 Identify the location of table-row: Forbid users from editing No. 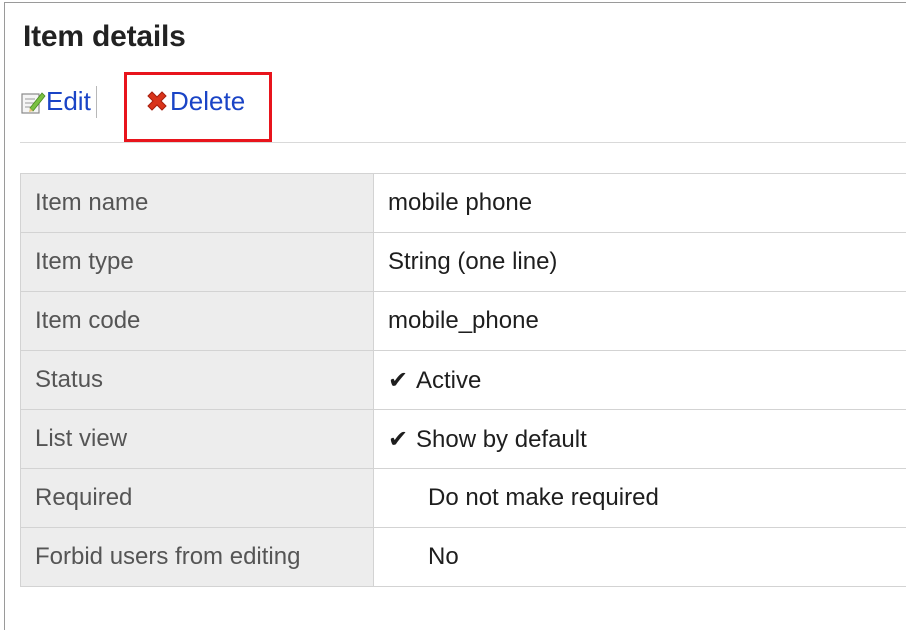
(463, 557).